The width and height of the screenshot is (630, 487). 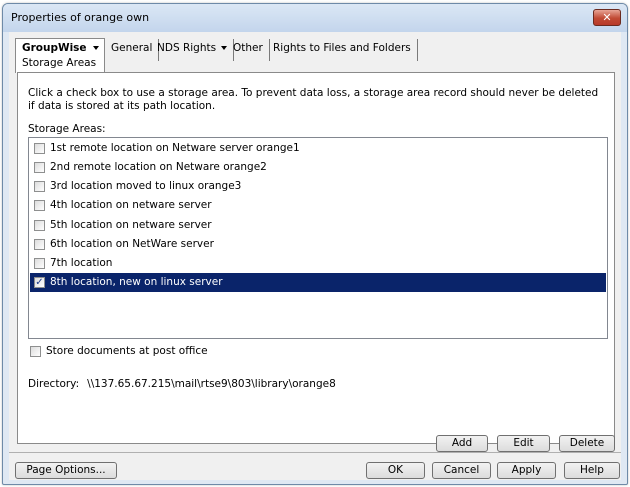 What do you see at coordinates (131, 205) in the screenshot?
I see `list-item-label: 4th location on netware server` at bounding box center [131, 205].